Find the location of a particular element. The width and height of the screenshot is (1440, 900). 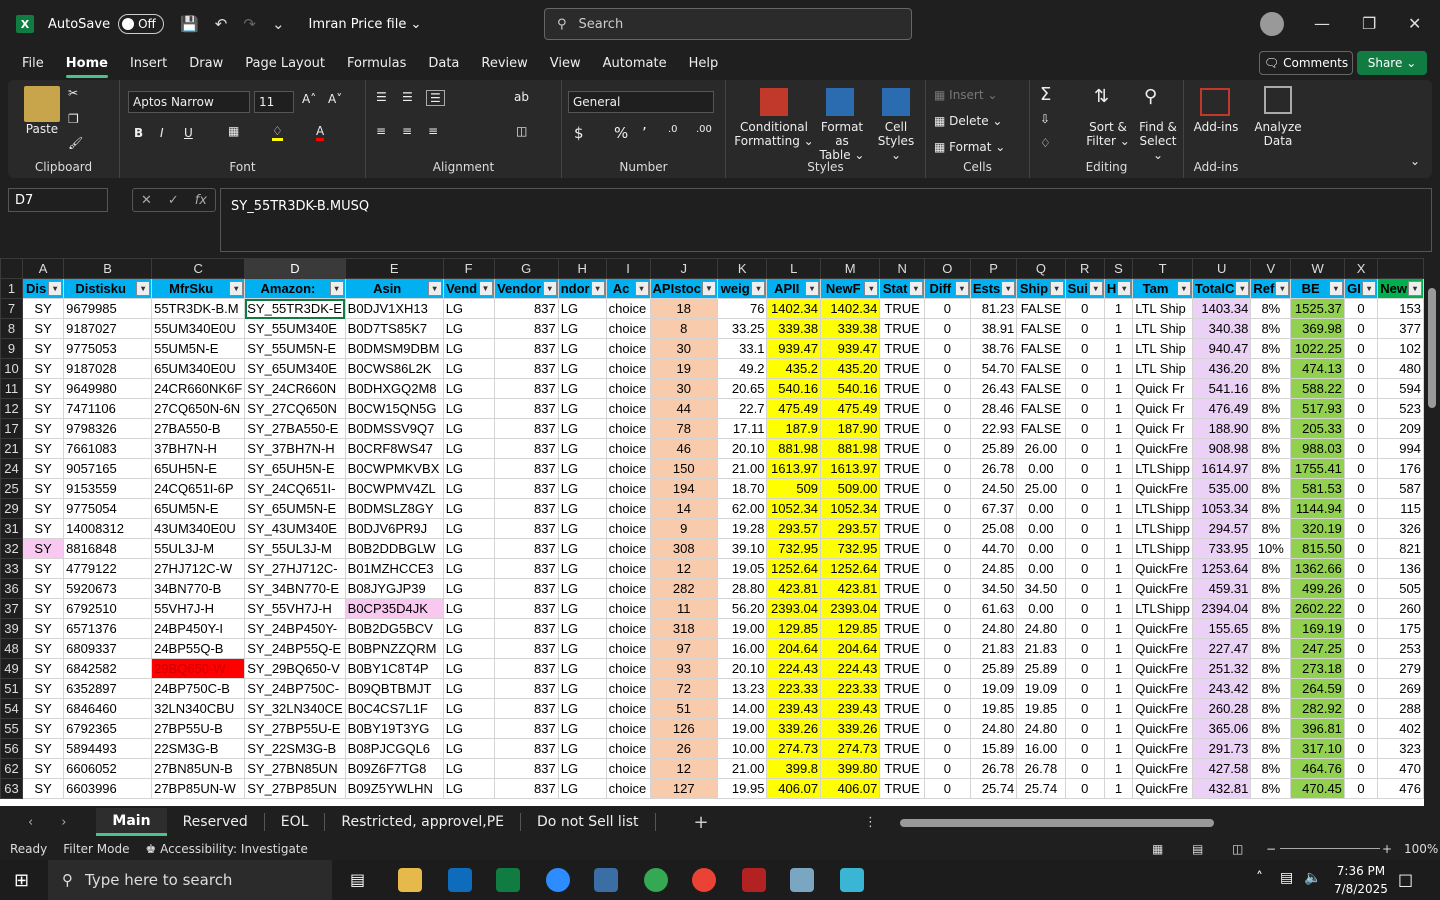

cell: SY_24BP450Y- is located at coordinates (295, 628).